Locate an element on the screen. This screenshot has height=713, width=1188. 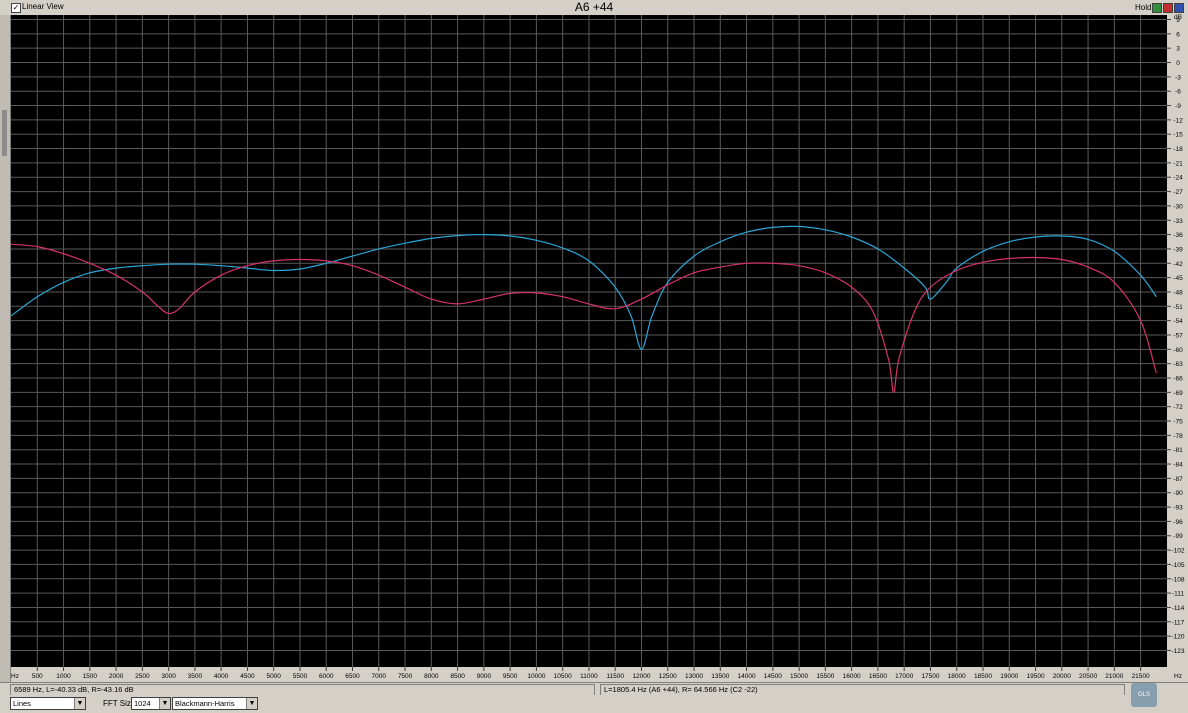
x-tick-label: 4000 is located at coordinates (221, 676).